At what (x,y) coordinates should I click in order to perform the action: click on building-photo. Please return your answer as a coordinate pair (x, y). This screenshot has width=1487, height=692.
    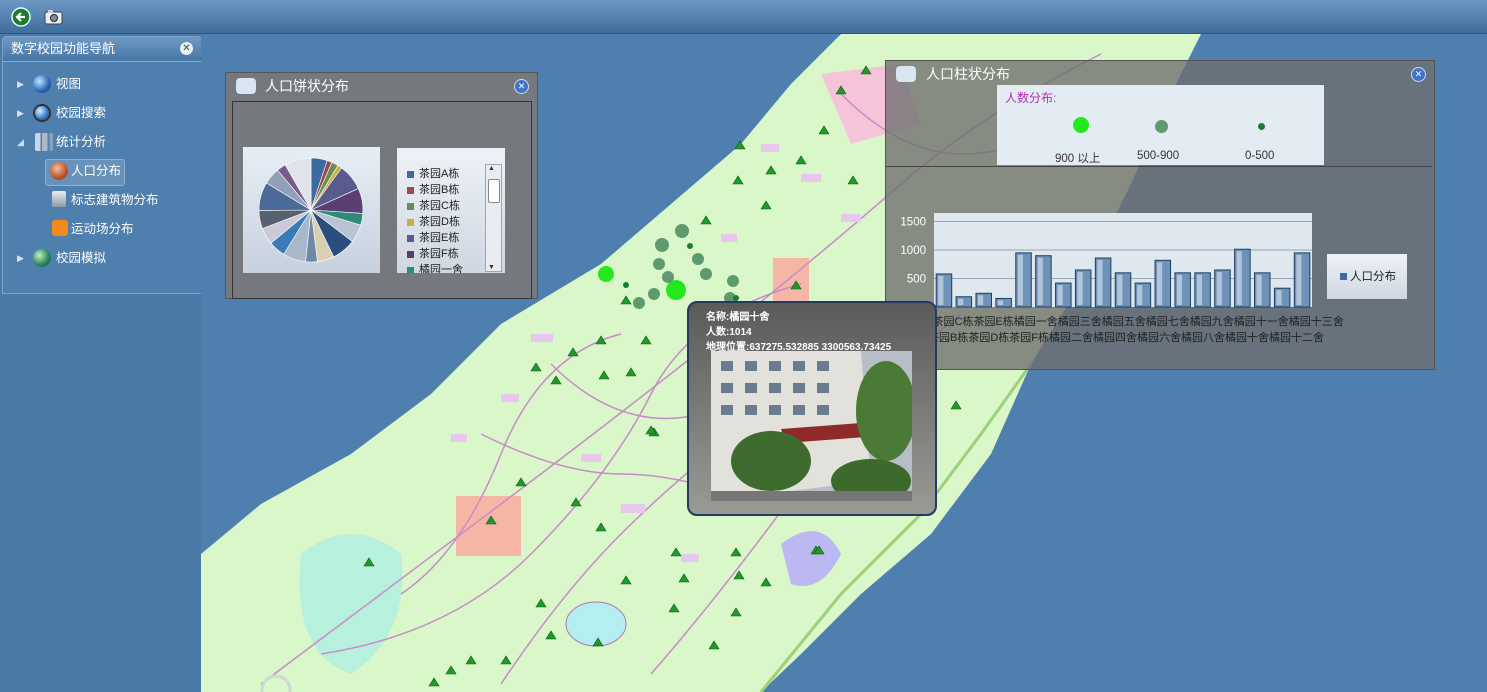
    Looking at the image, I should click on (811, 426).